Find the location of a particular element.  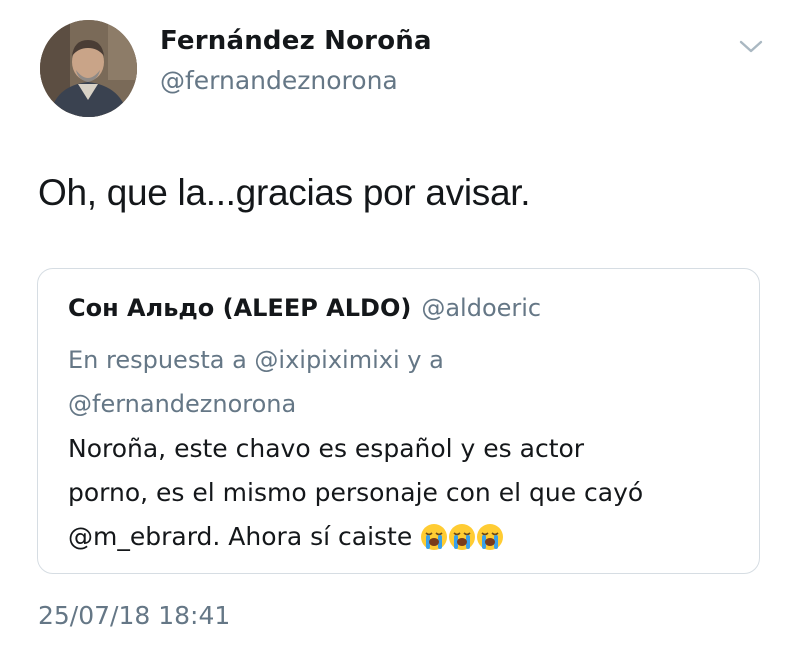

quoted-text-line: Noroña, este chavo es español y es actor is located at coordinates (326, 448).